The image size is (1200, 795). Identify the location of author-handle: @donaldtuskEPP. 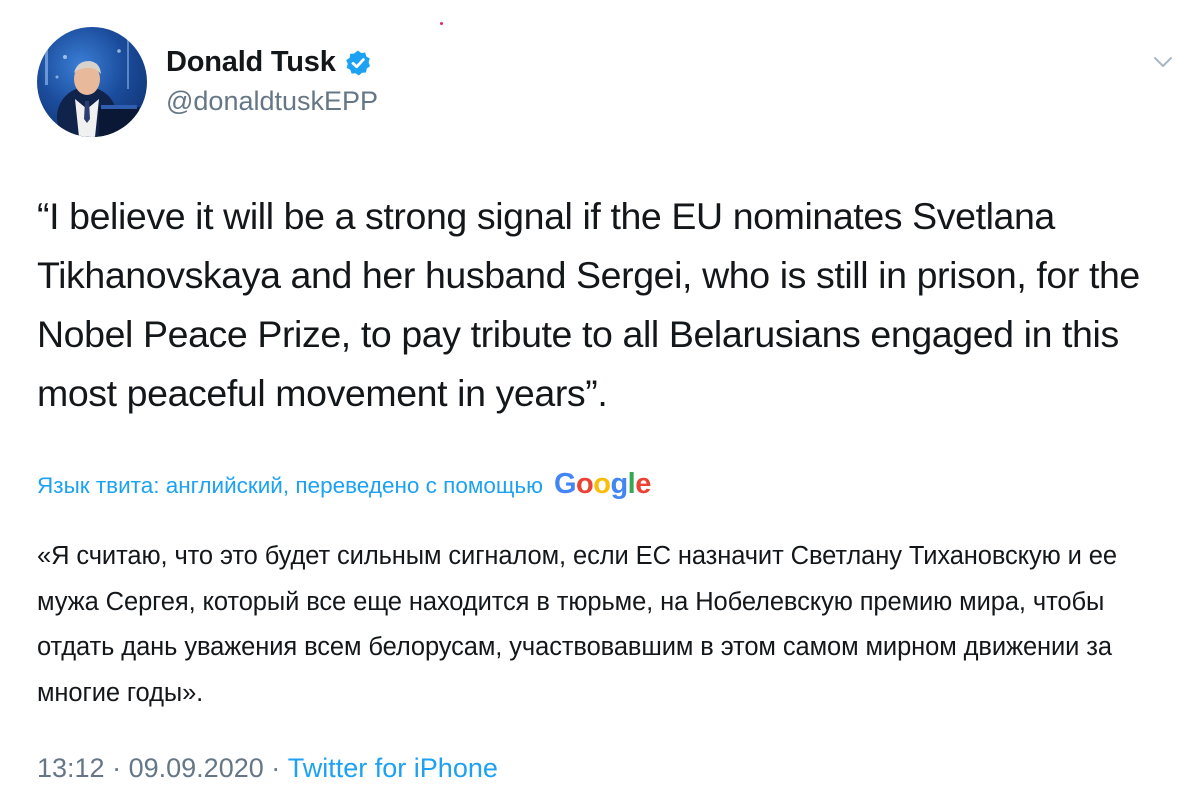
(272, 101).